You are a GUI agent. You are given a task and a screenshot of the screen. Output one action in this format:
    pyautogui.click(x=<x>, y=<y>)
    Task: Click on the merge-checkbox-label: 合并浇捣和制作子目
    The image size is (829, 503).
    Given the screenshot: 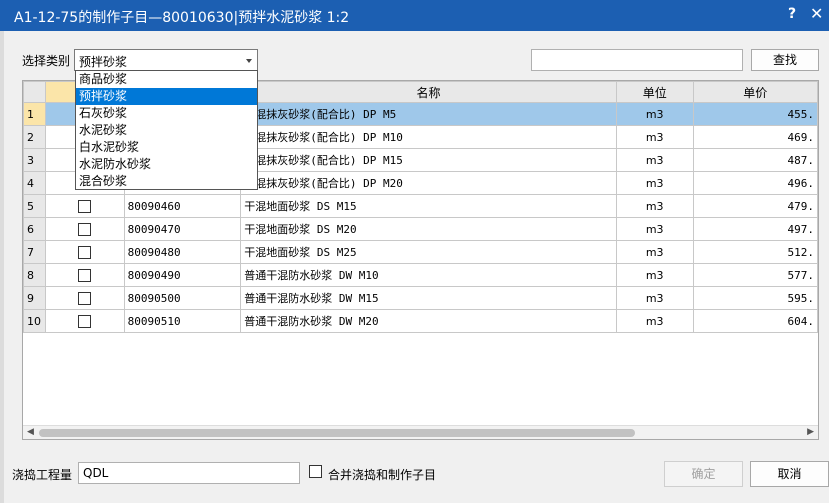 What is the action you would take?
    pyautogui.click(x=382, y=474)
    